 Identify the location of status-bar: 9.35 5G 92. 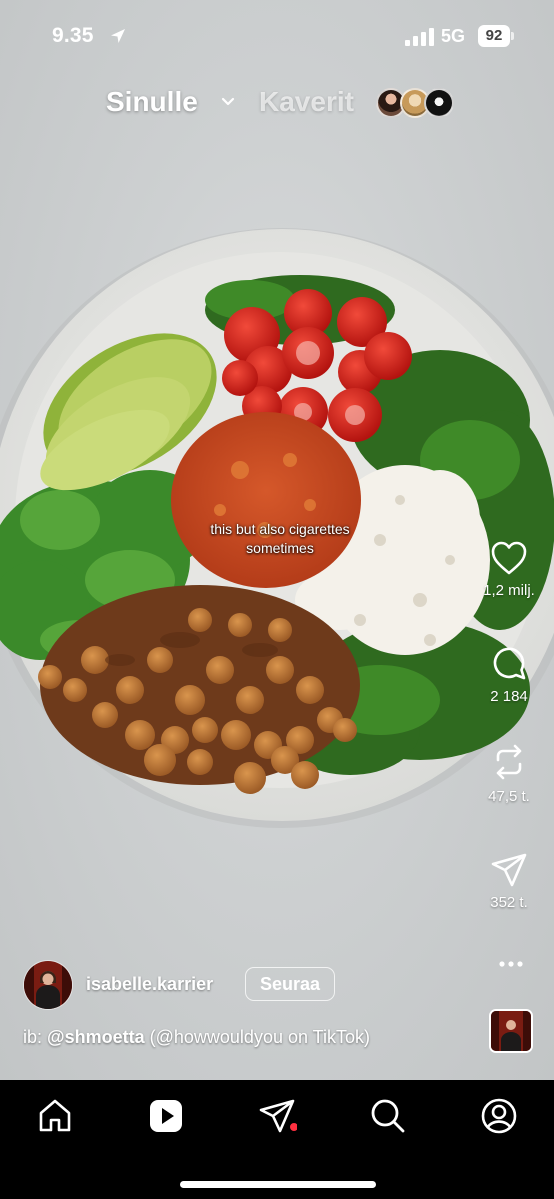
(277, 37).